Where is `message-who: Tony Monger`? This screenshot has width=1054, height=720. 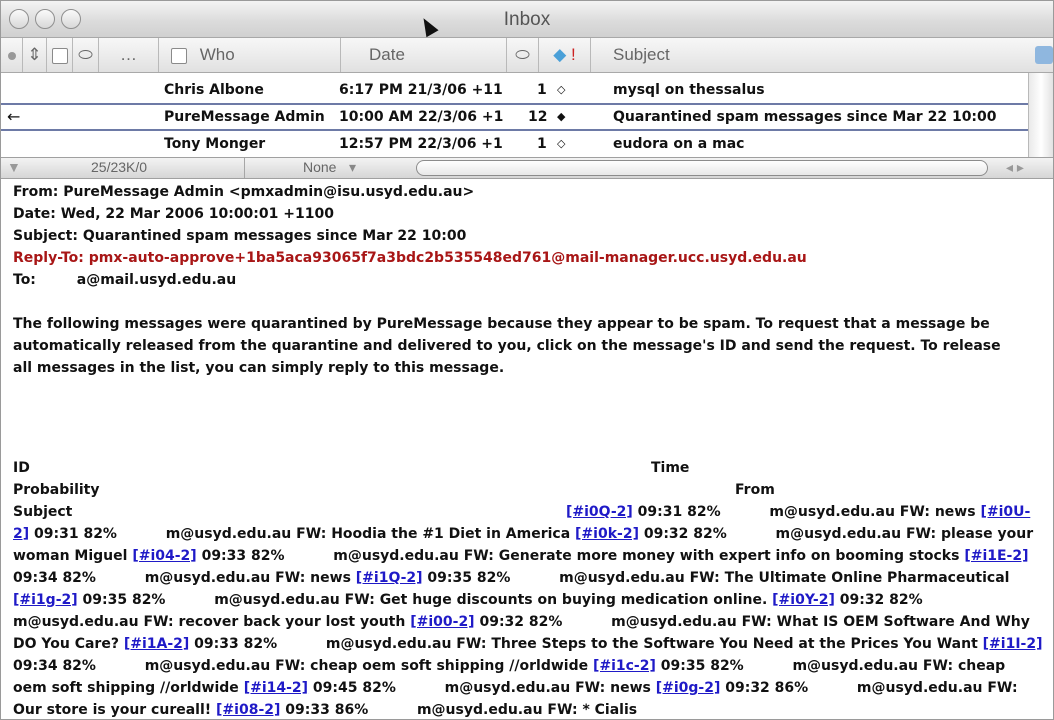
message-who: Tony Monger is located at coordinates (215, 144).